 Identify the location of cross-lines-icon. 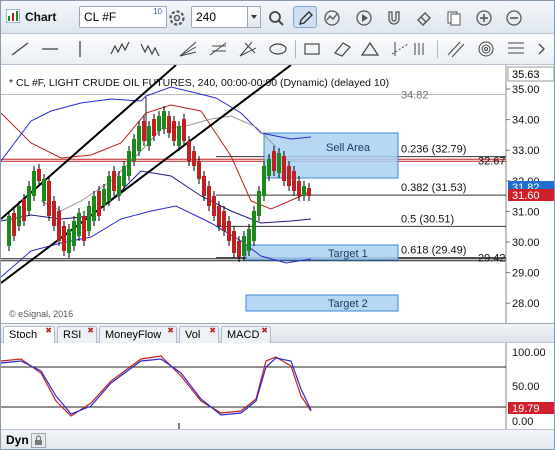
(516, 49).